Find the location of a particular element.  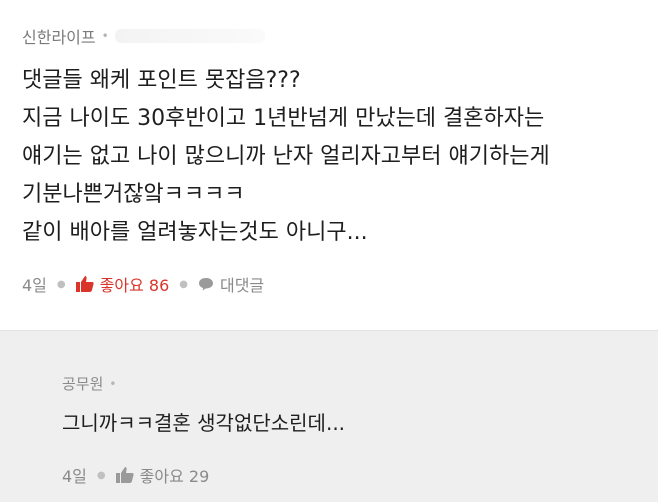

comment-like-label: 좋아요 86 is located at coordinates (134, 285).